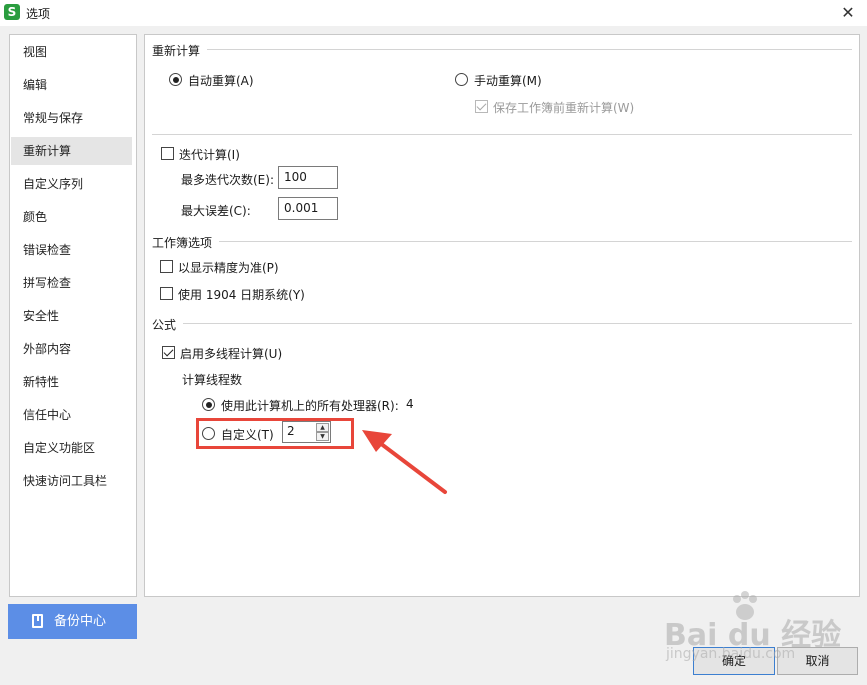 This screenshot has width=867, height=685. Describe the element at coordinates (182, 243) in the screenshot. I see `section-title-workbook: 工作簿选项` at that location.